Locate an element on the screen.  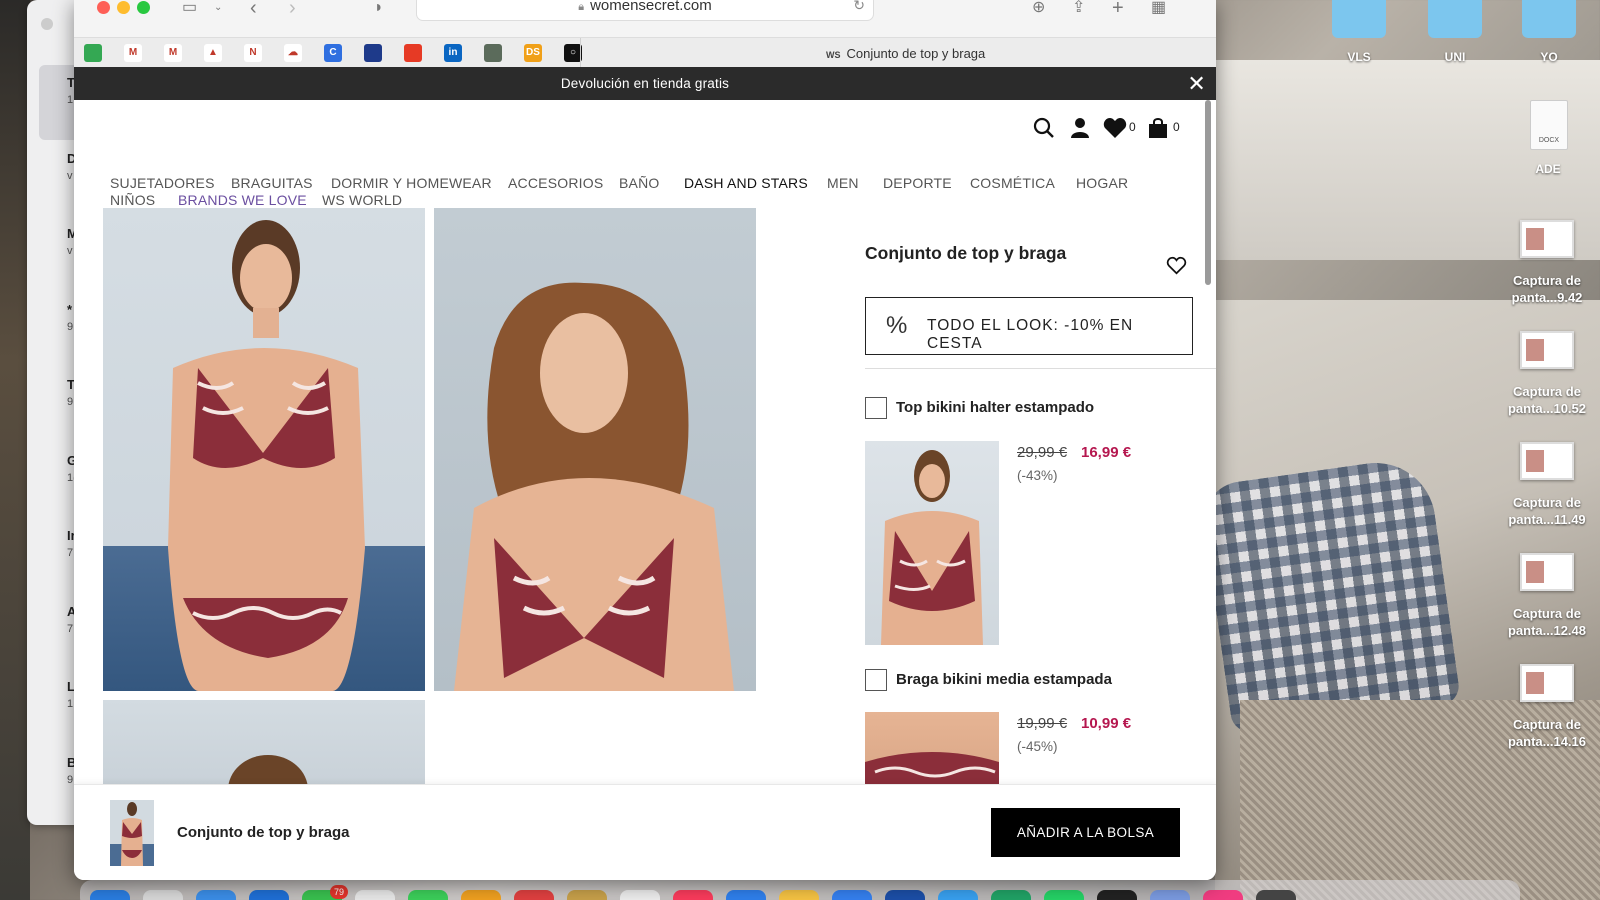
item-name-bottom: Braga bikini media estampada is located at coordinates (1004, 679).